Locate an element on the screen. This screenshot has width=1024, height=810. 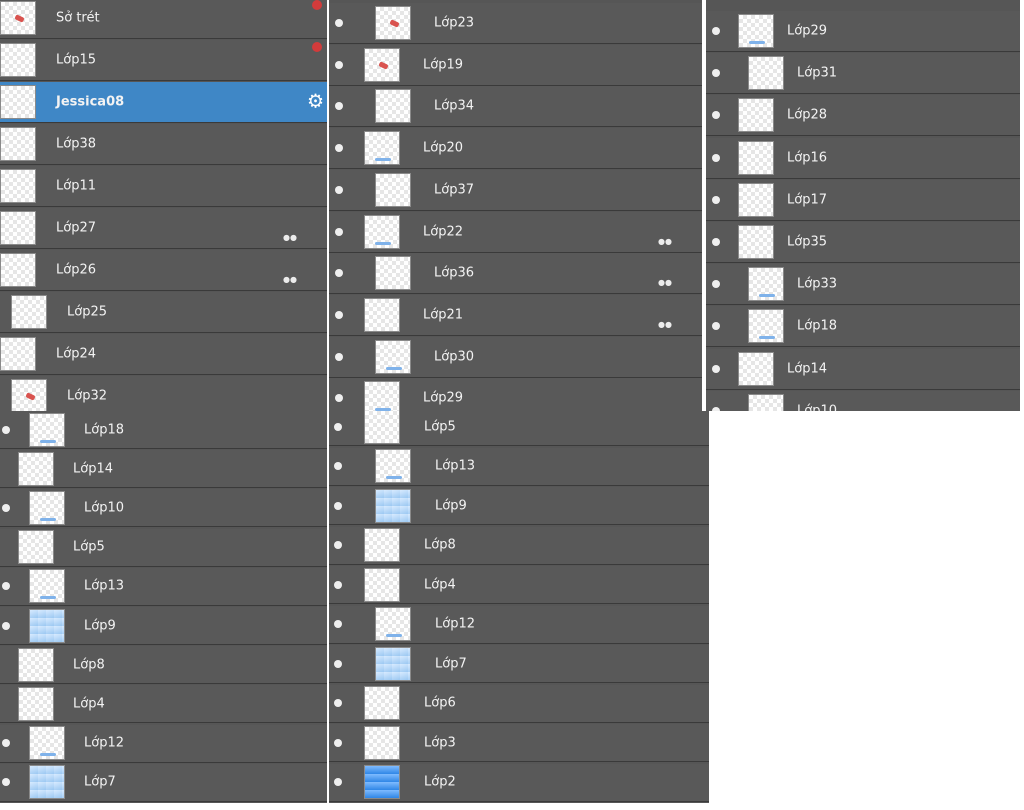
layer-row: Lớp6 is located at coordinates (519, 703).